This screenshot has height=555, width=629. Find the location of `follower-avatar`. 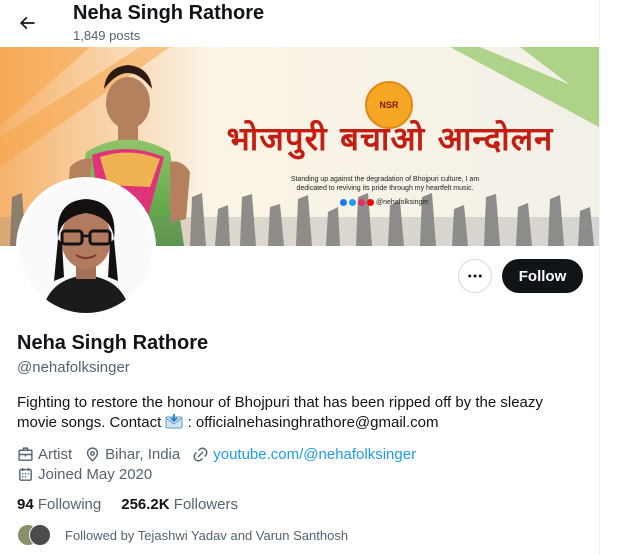

follower-avatar is located at coordinates (40, 535).